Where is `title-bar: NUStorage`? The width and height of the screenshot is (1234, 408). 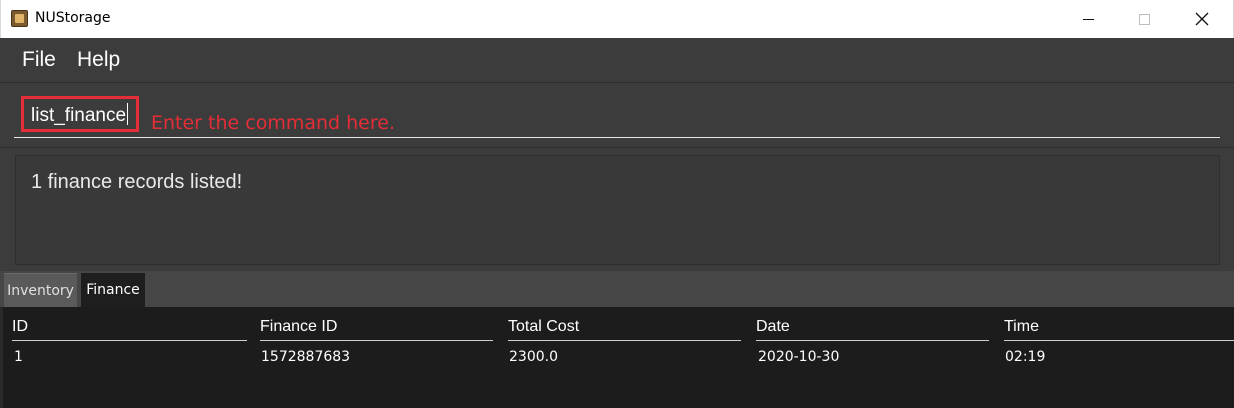
title-bar: NUStorage is located at coordinates (617, 19).